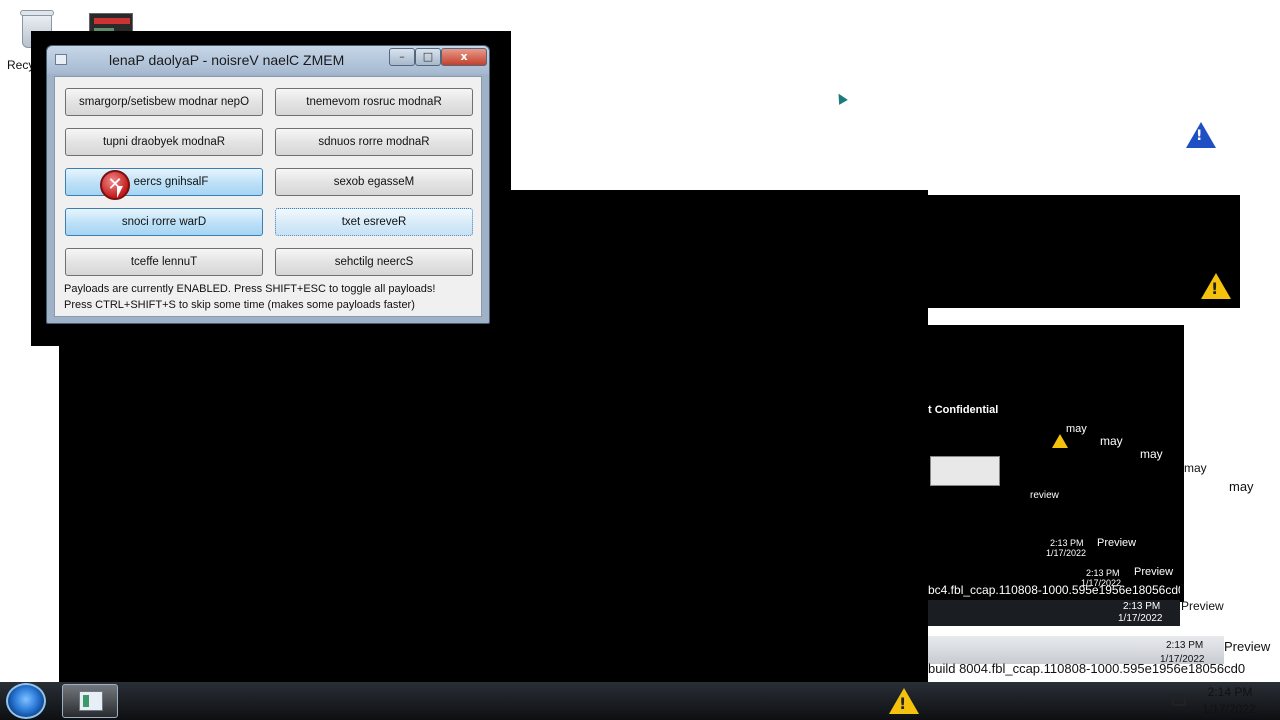 The height and width of the screenshot is (720, 1280). Describe the element at coordinates (640, 701) in the screenshot. I see `taskbar` at that location.